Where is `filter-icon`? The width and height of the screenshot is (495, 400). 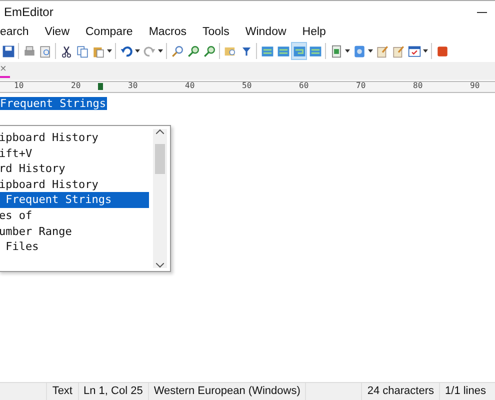 filter-icon is located at coordinates (246, 51).